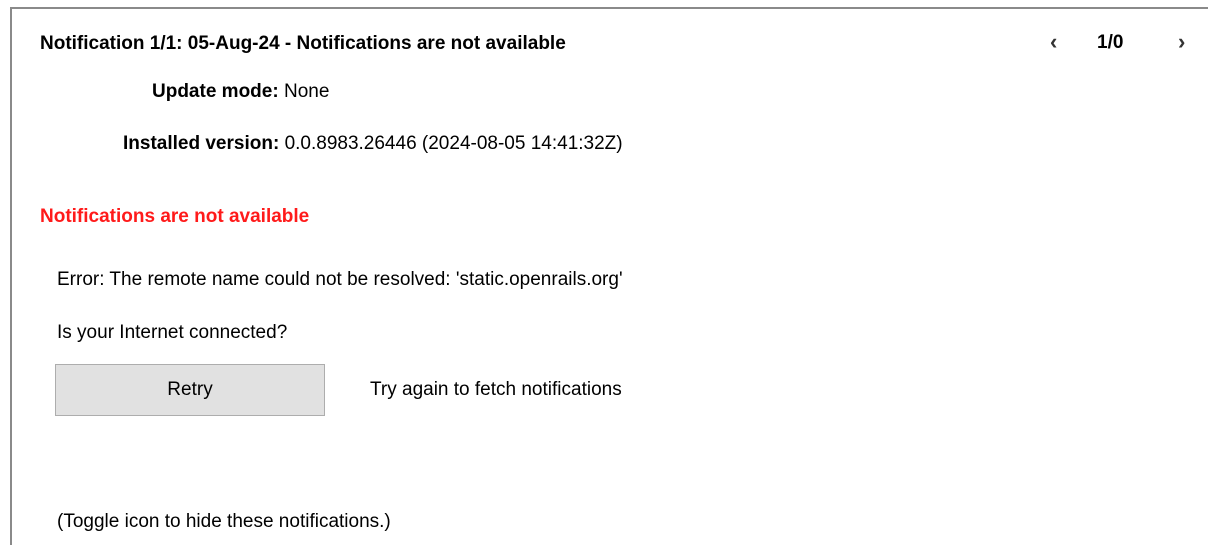 The image size is (1208, 545). I want to click on connection-question: Is your Internet connected?, so click(172, 332).